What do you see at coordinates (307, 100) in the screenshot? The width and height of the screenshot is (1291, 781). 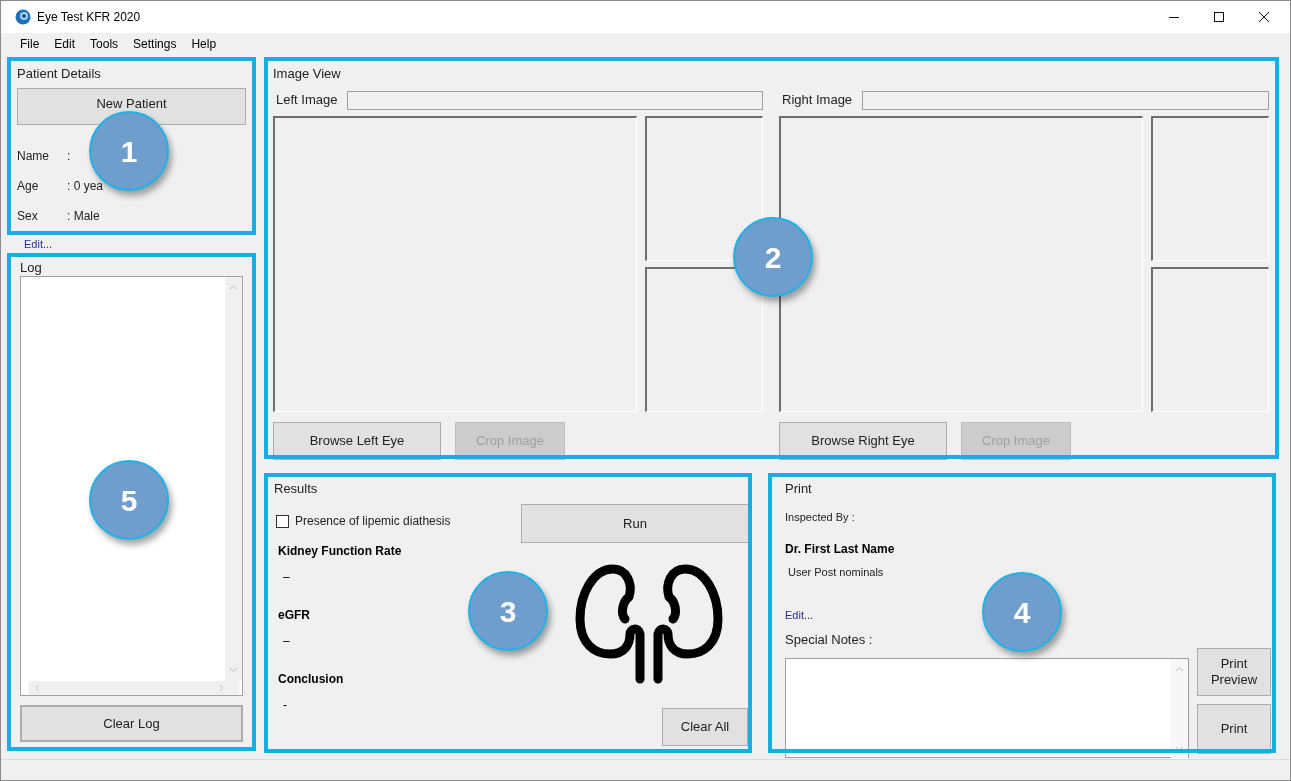 I see `image-label: Left Image` at bounding box center [307, 100].